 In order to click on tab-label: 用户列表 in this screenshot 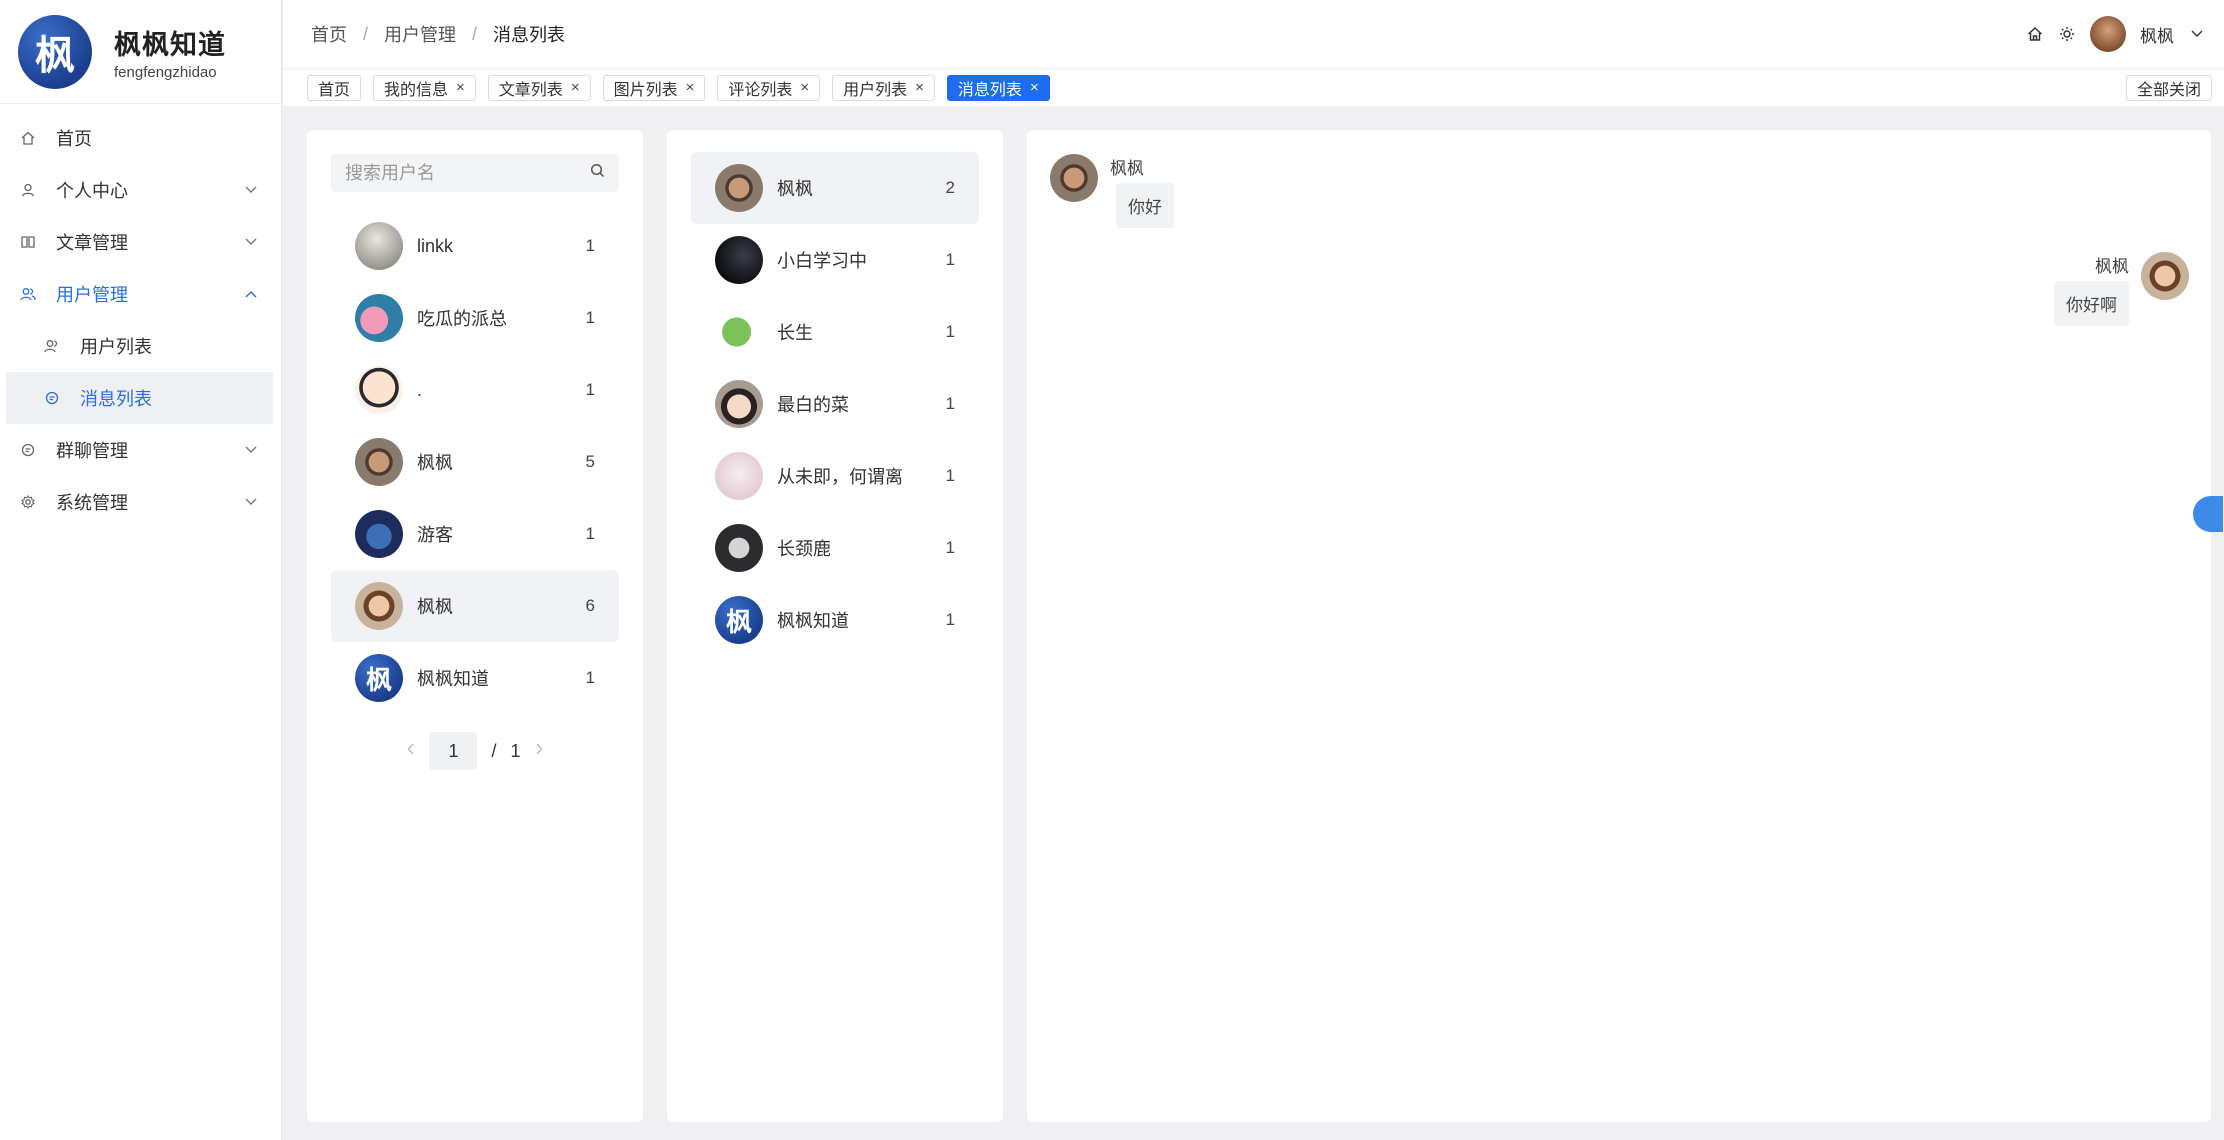, I will do `click(875, 90)`.